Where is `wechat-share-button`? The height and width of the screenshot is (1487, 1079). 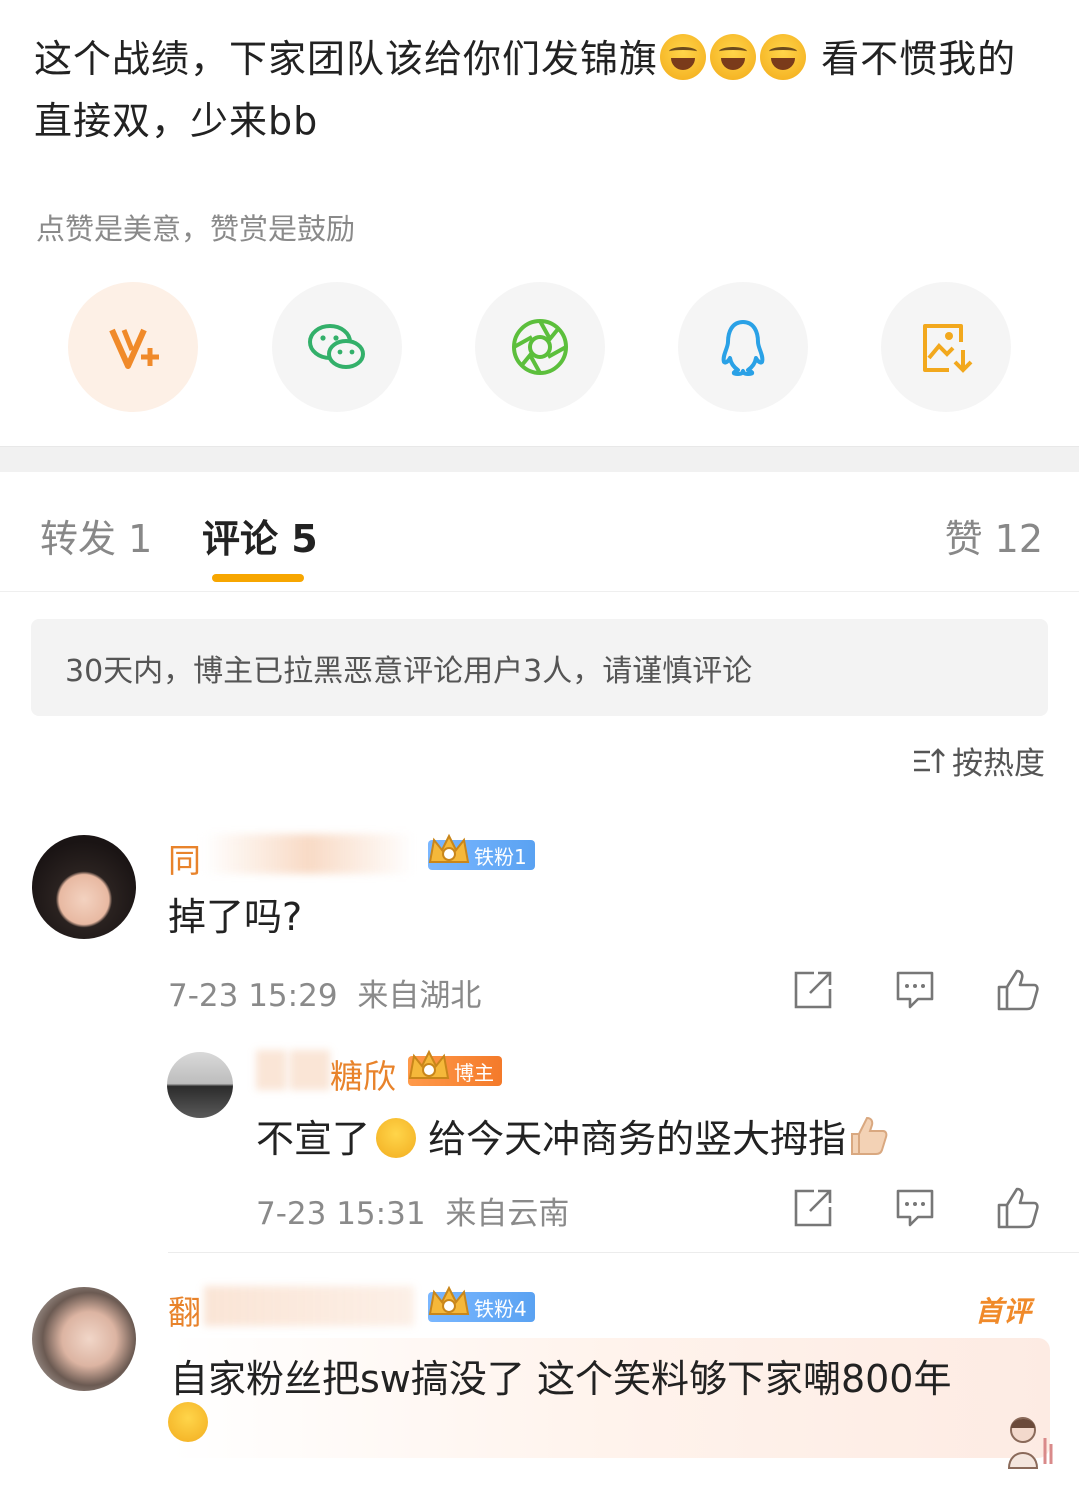
wechat-share-button is located at coordinates (337, 347).